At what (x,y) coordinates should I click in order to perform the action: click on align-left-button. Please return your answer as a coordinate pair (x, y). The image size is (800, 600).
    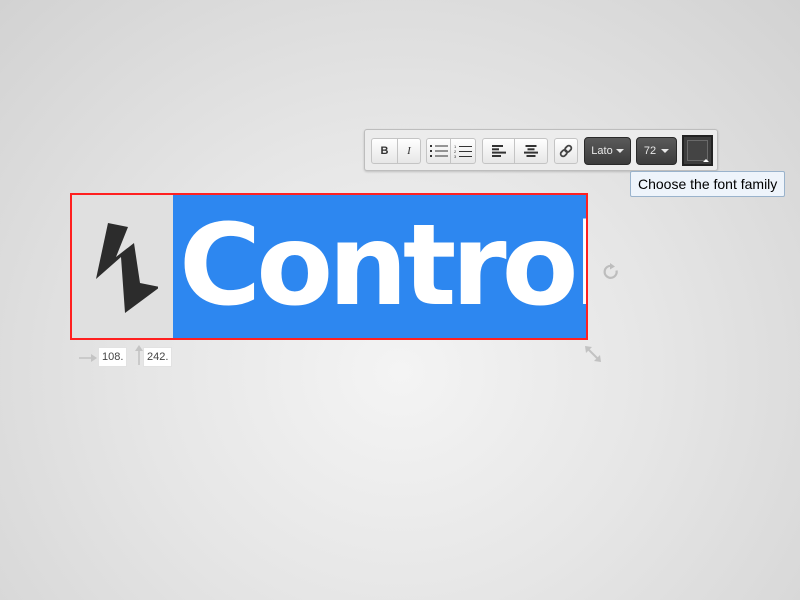
    Looking at the image, I should click on (498, 151).